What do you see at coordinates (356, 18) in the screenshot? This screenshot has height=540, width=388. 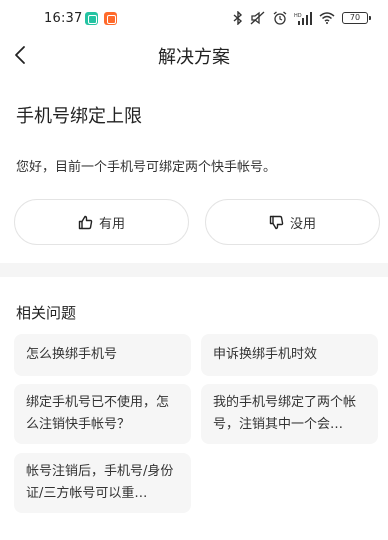 I see `battery-icon: 70` at bounding box center [356, 18].